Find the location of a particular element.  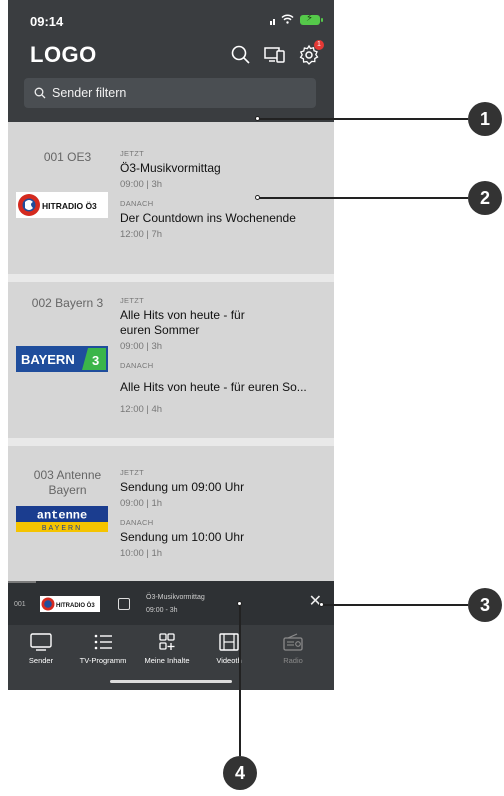

settings-icon: 1 is located at coordinates (311, 53).